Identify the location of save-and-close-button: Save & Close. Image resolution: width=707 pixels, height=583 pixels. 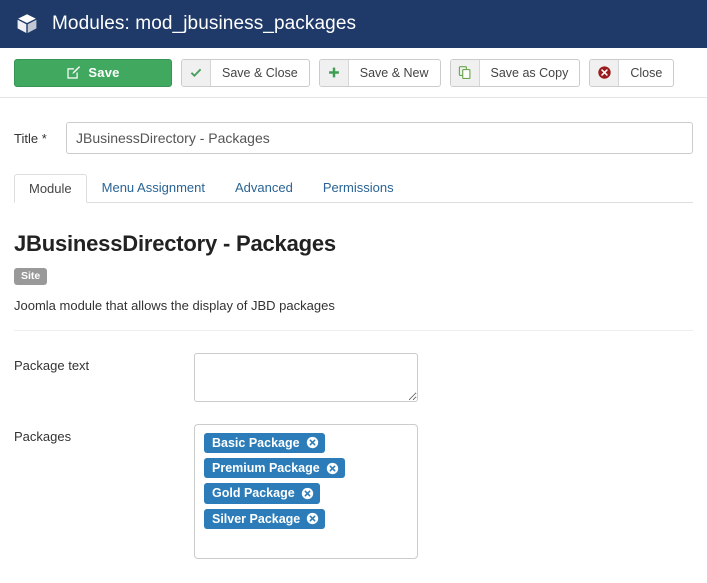
(245, 72).